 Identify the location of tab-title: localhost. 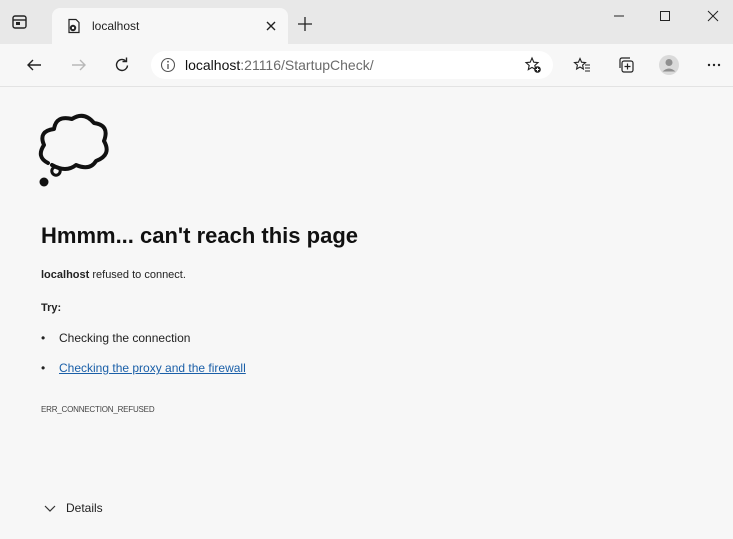
(116, 26).